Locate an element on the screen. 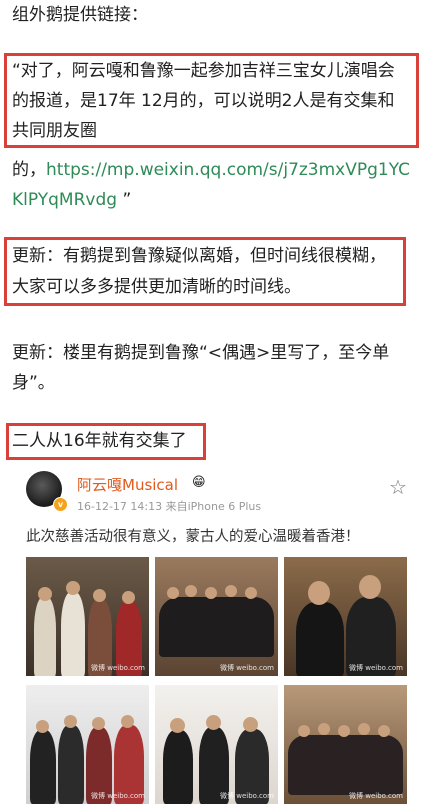 The width and height of the screenshot is (423, 810). section-heading: 二人从16年就有交集了 is located at coordinates (99, 441).